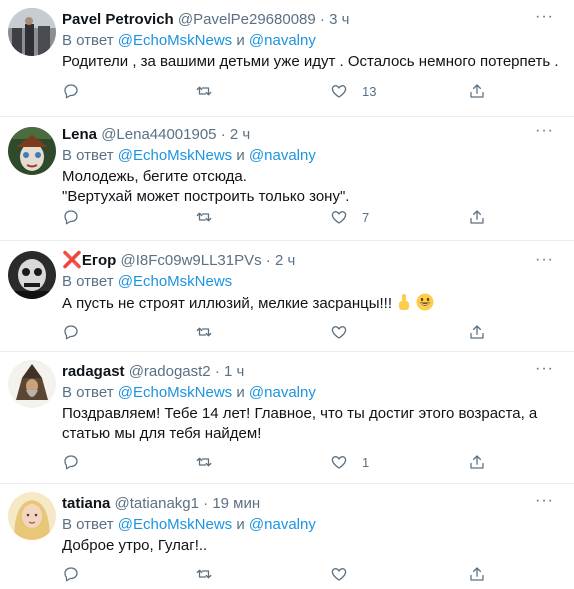  I want to click on user-name: Lena, so click(79, 134).